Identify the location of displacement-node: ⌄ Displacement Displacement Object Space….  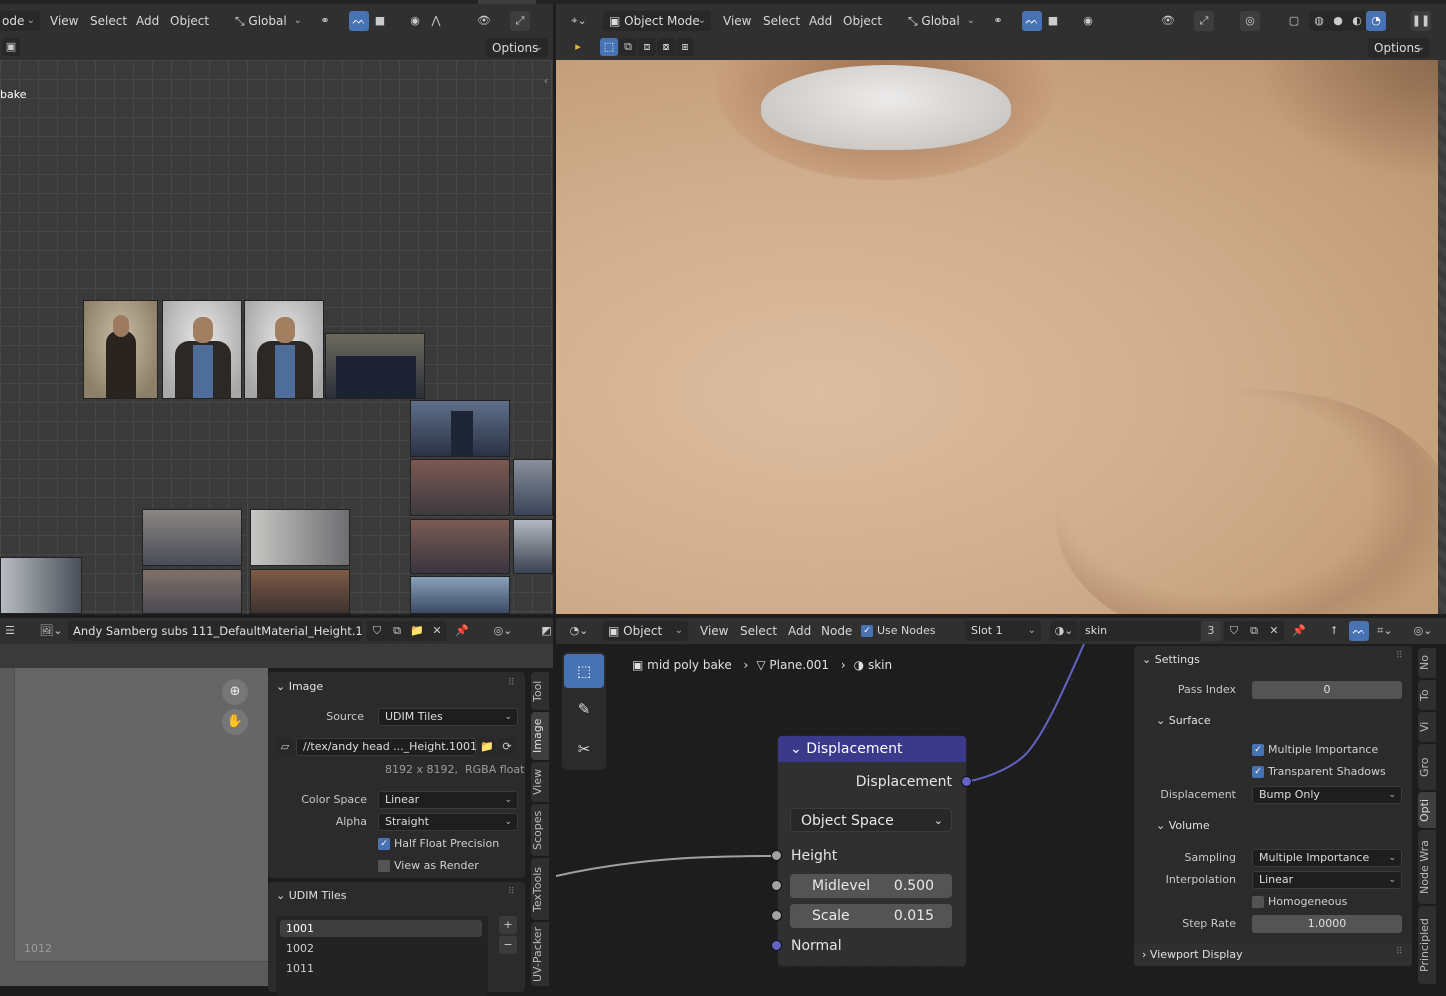
(872, 851).